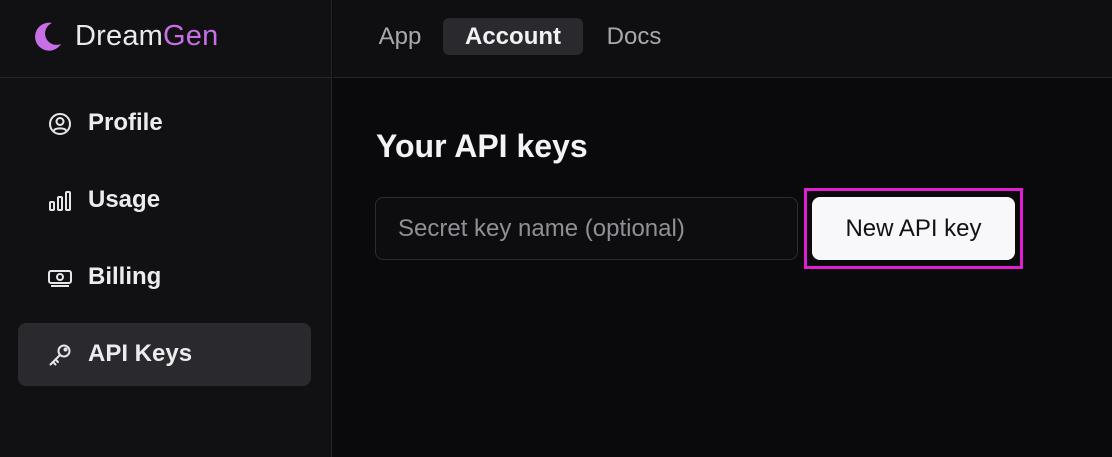 The width and height of the screenshot is (1112, 457). Describe the element at coordinates (191, 36) in the screenshot. I see `brand-name-part2: Gen` at that location.